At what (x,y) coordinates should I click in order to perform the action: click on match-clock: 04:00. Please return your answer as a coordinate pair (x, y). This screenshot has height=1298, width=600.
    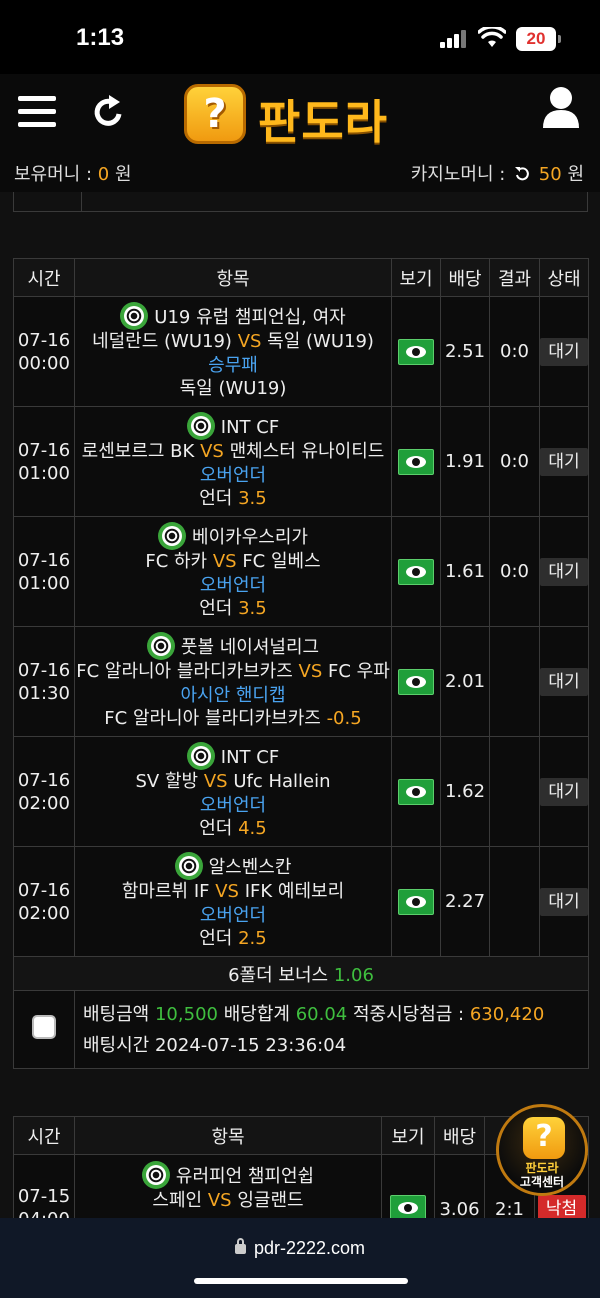
    Looking at the image, I should click on (44, 1213).